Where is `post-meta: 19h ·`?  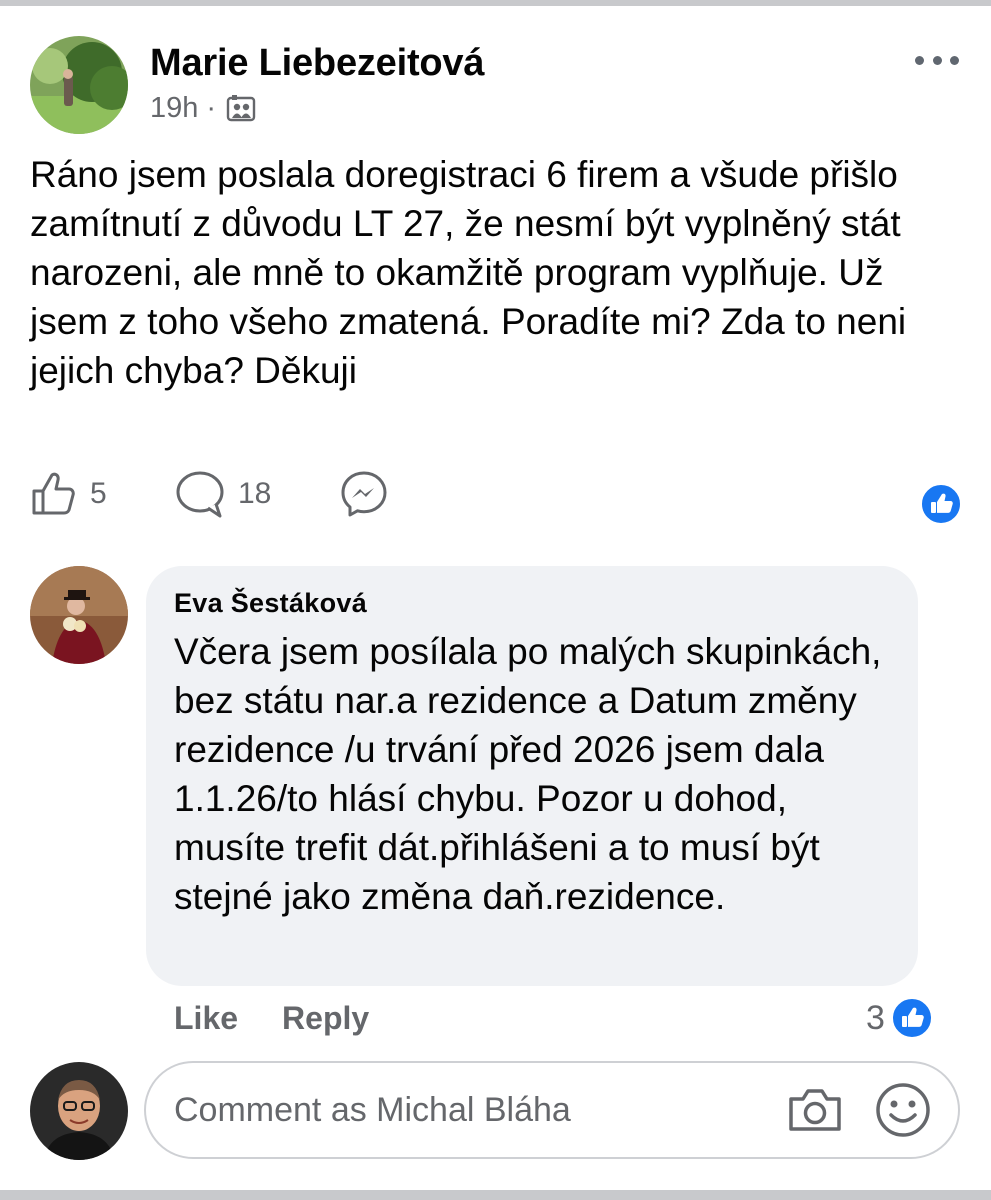 post-meta: 19h · is located at coordinates (203, 108).